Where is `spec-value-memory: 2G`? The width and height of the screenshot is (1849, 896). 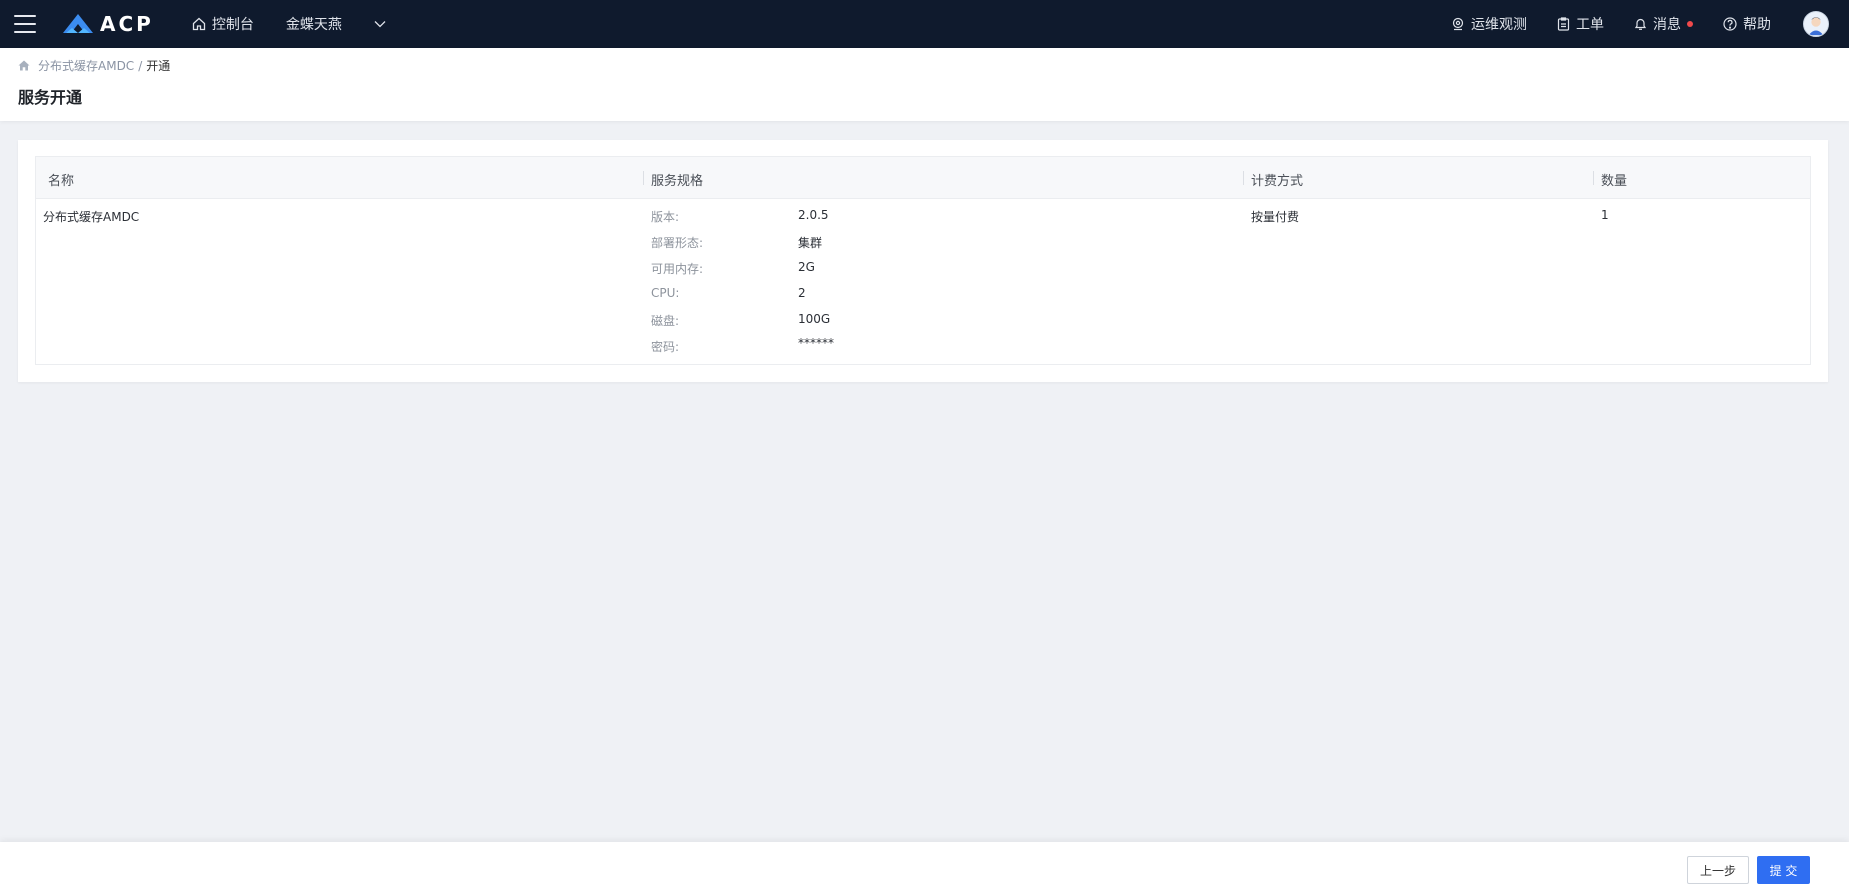
spec-value-memory: 2G is located at coordinates (806, 267).